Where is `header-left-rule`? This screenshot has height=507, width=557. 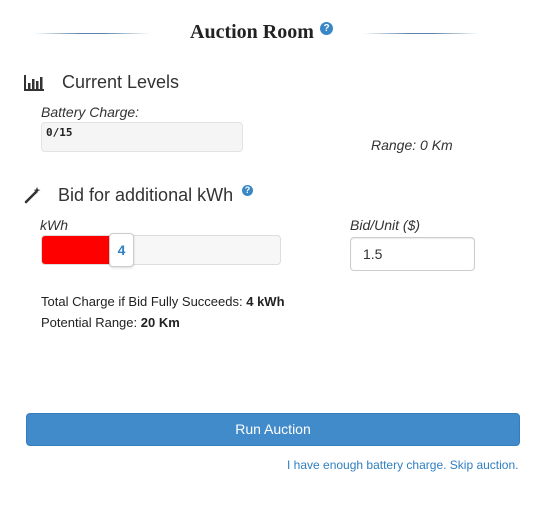
header-left-rule is located at coordinates (92, 33).